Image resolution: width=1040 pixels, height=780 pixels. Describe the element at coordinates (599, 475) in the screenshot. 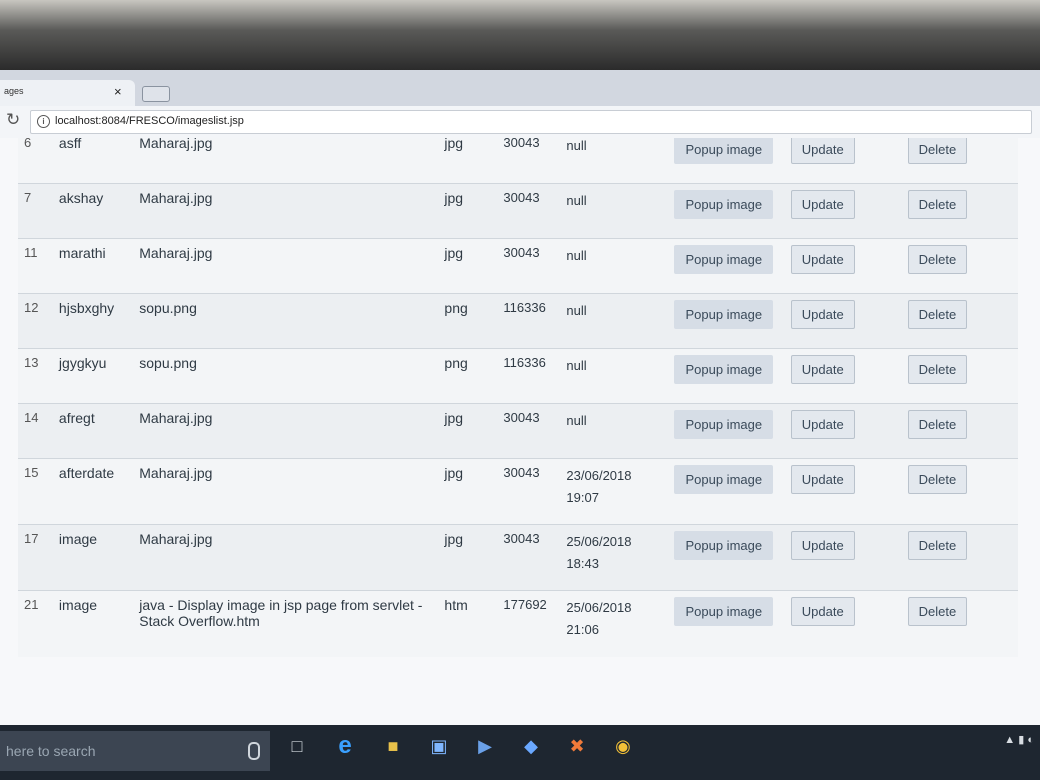

I see `row-date-value: 23/06/2018` at that location.